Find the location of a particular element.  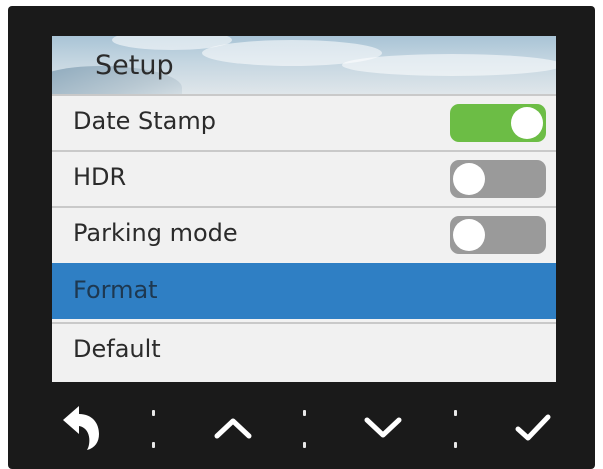

menu-item-label: Format is located at coordinates (115, 290).